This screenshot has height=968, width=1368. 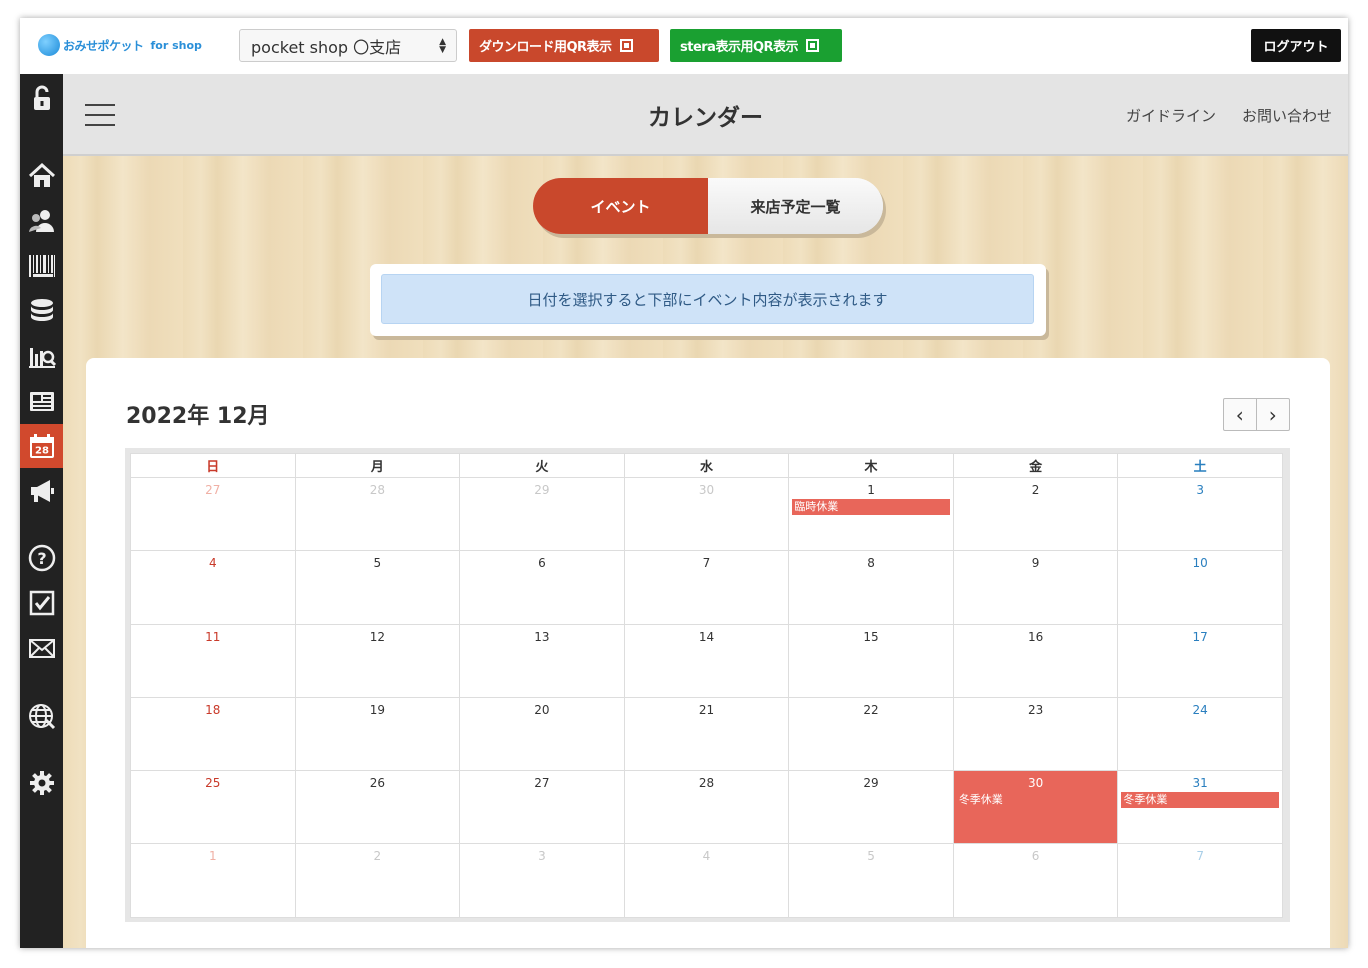 What do you see at coordinates (620, 206) in the screenshot?
I see `tab-event: イベント` at bounding box center [620, 206].